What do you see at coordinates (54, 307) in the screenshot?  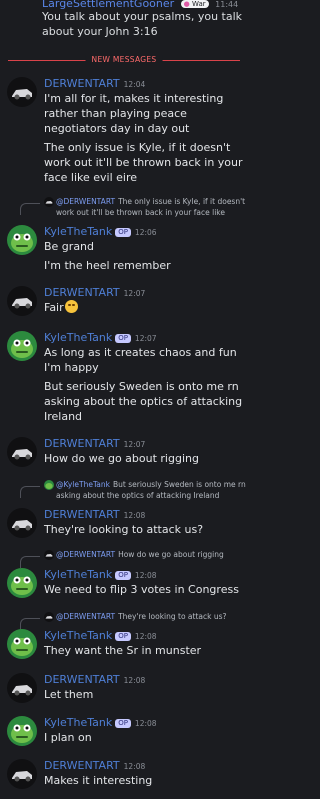 I see `message-text: Fair` at bounding box center [54, 307].